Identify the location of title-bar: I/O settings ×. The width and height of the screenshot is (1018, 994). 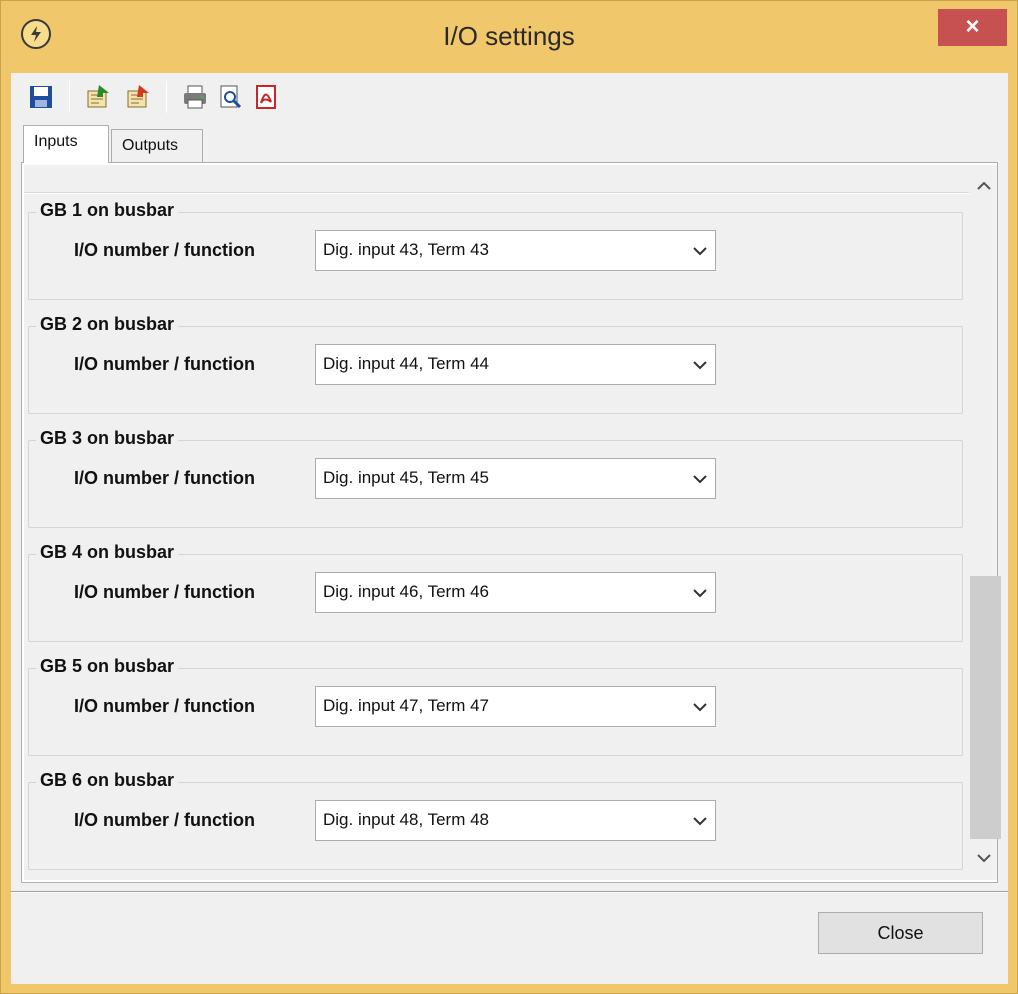
(509, 37).